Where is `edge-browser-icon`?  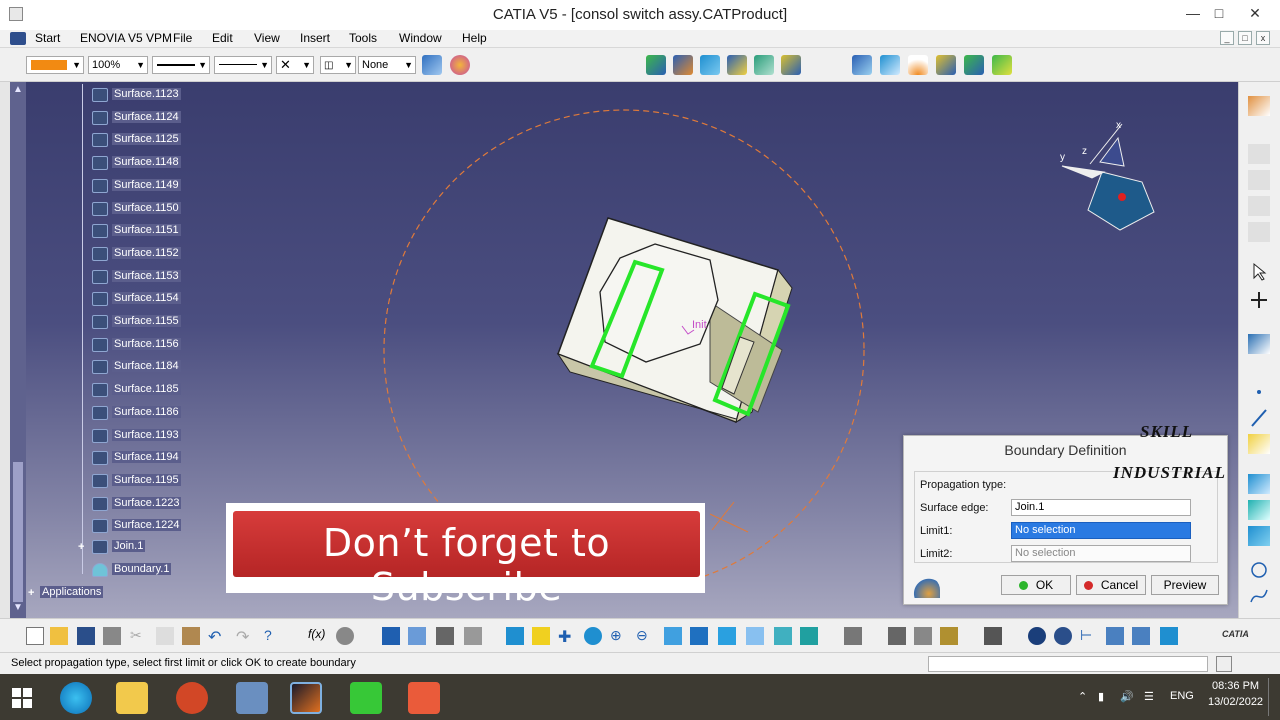
edge-browser-icon is located at coordinates (76, 698).